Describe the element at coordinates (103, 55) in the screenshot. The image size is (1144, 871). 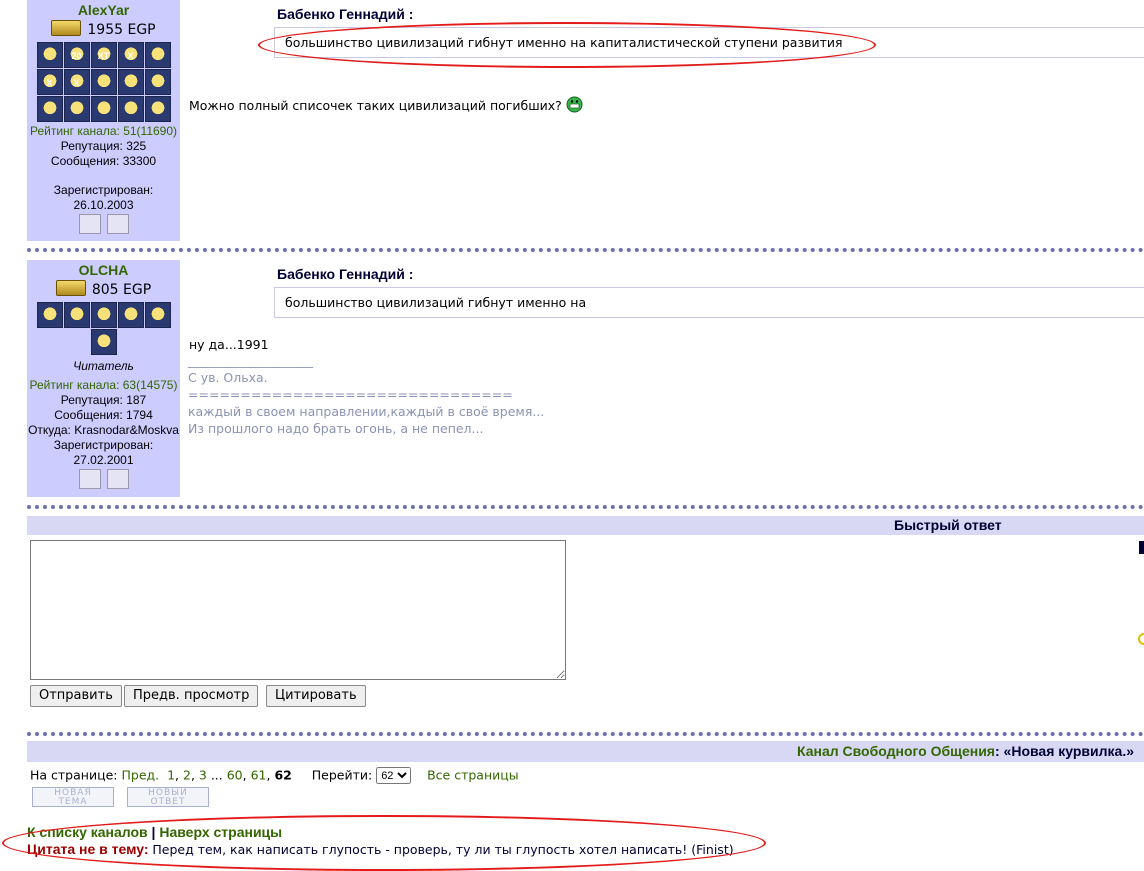
I see `award-badge-icon: XT` at that location.